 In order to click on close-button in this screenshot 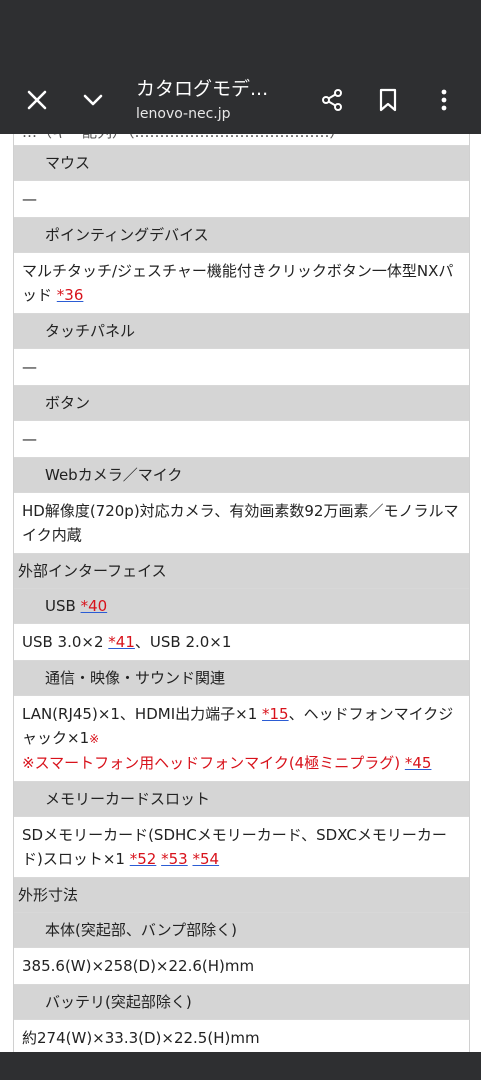, I will do `click(37, 100)`.